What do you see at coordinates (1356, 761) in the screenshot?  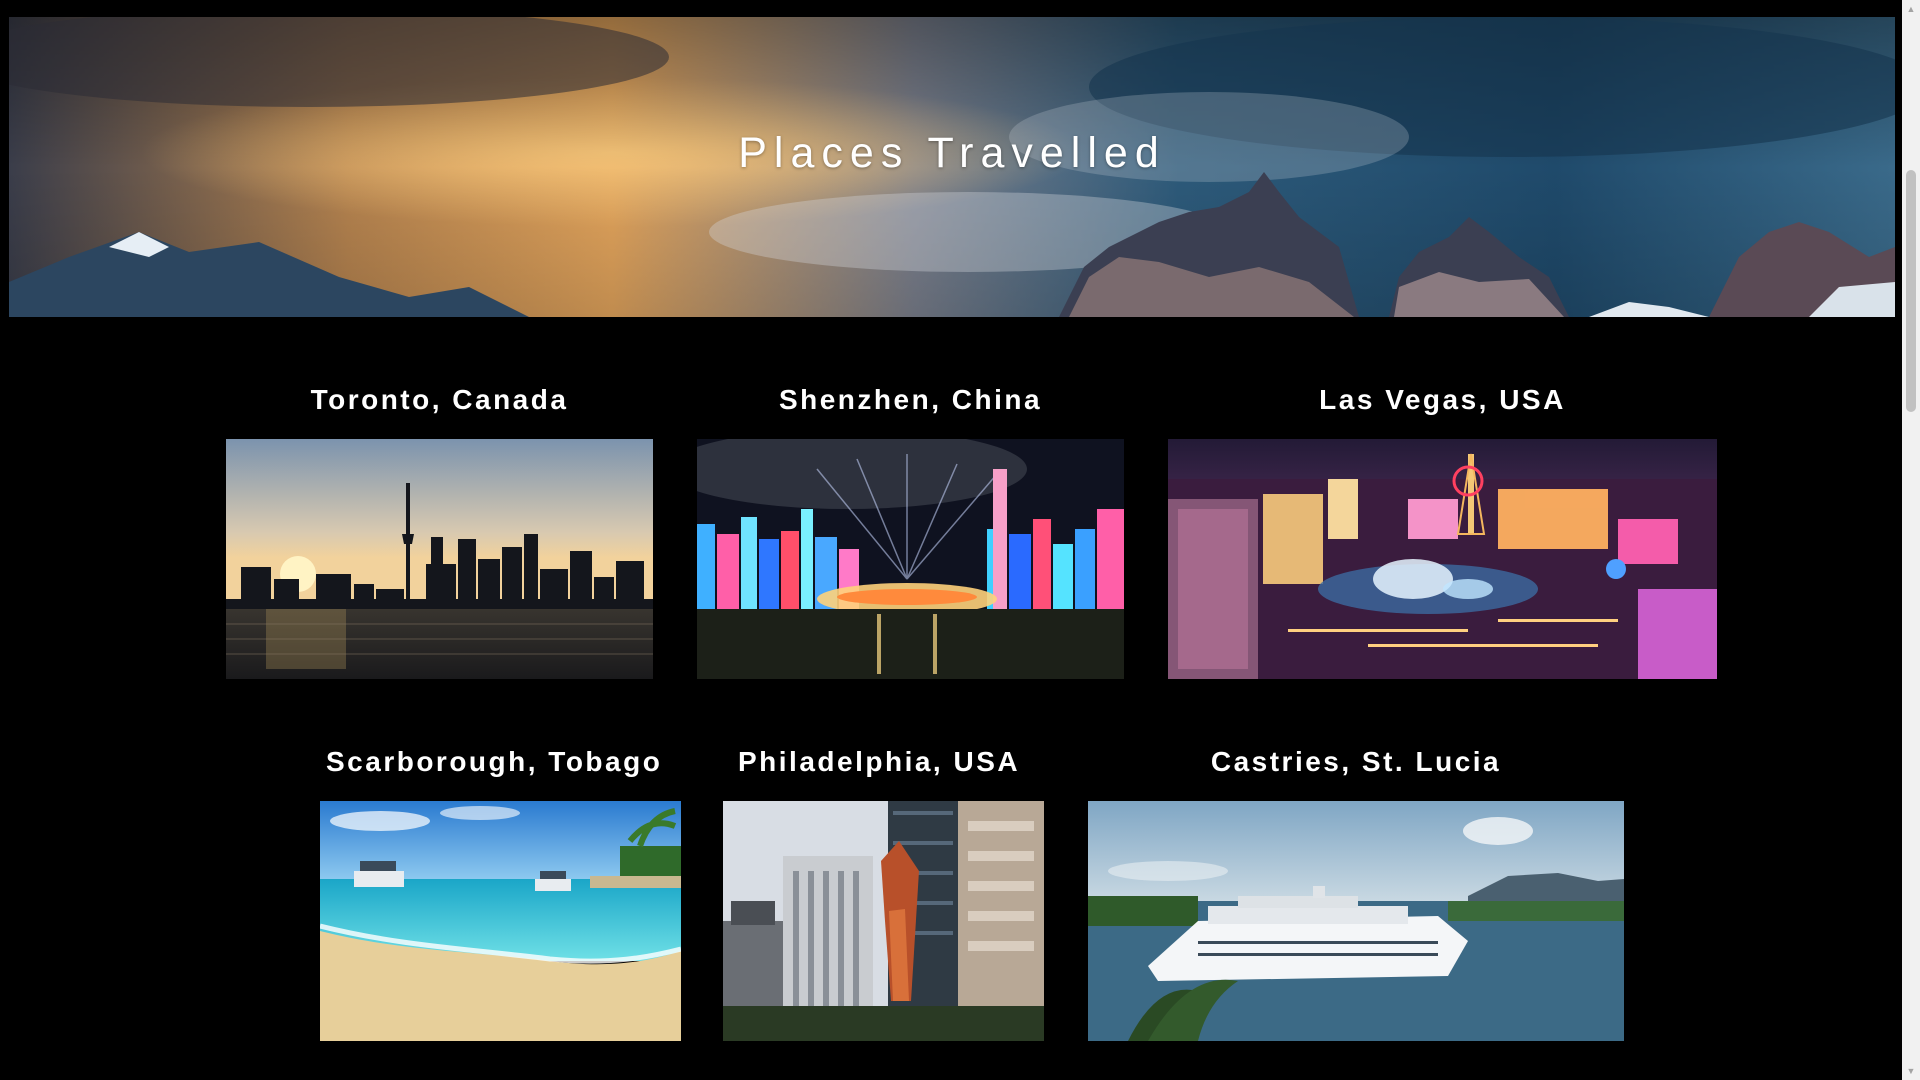 I see `place-title: Castries, St. Lucia` at bounding box center [1356, 761].